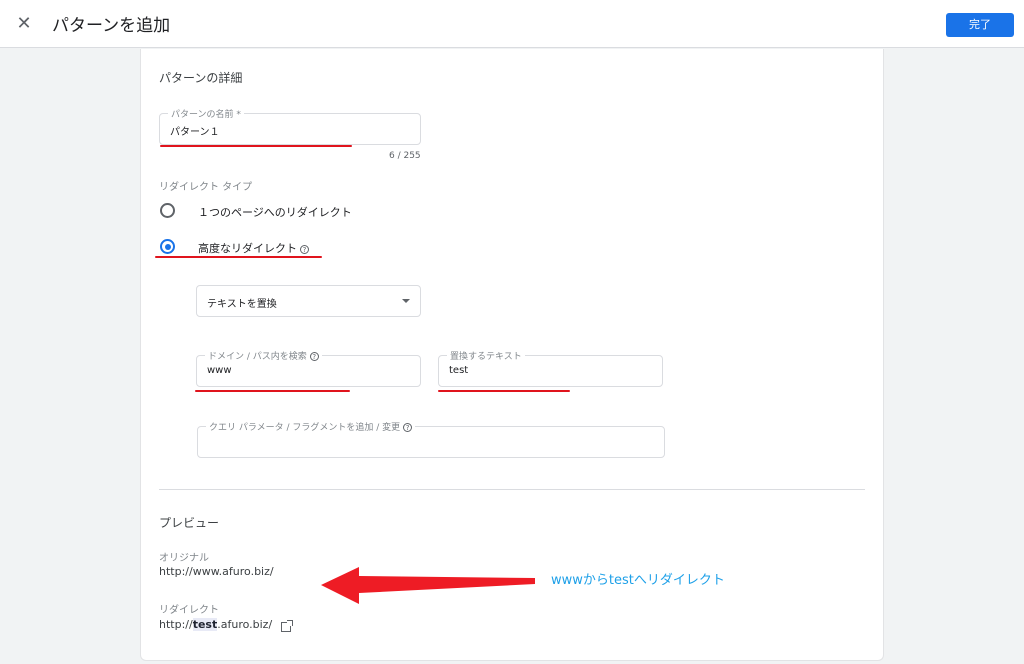 The image size is (1024, 664). I want to click on query-fragment-label: クエリ パラメータ / フラグメントを追加 / 変更, so click(305, 428).